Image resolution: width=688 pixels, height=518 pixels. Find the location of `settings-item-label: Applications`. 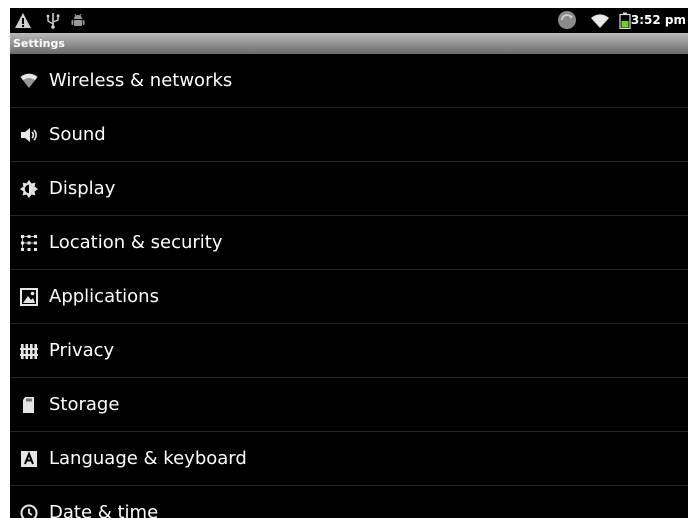

settings-item-label: Applications is located at coordinates (104, 296).